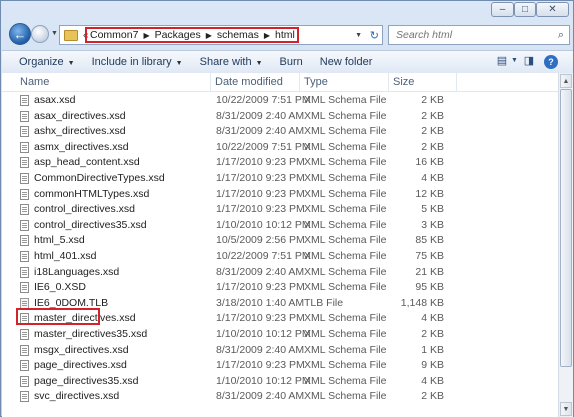 This screenshot has width=574, height=417. What do you see at coordinates (551, 62) in the screenshot?
I see `help-icon: ?` at bounding box center [551, 62].